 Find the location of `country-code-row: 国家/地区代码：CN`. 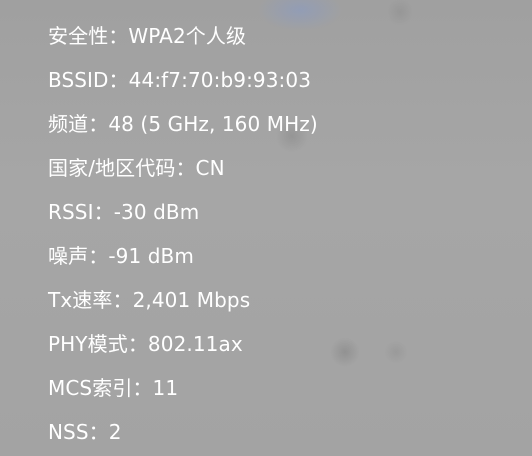

country-code-row: 国家/地区代码：CN is located at coordinates (183, 168).